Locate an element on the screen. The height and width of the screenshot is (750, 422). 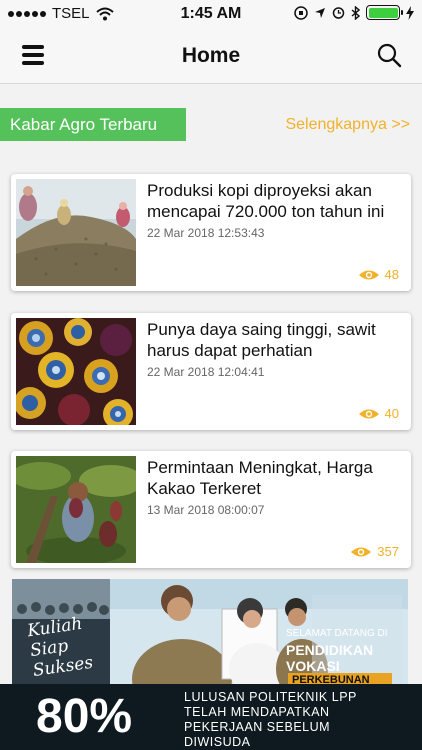
banner-bottom-line: DIWISUDA is located at coordinates (217, 742).